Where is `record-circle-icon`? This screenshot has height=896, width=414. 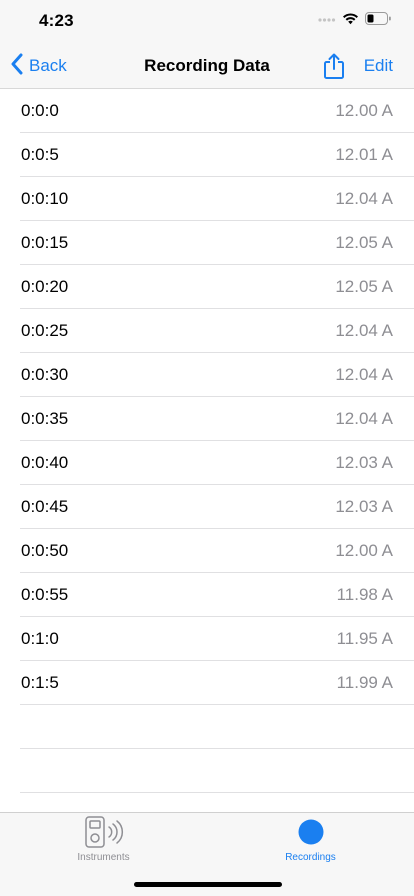
record-circle-icon is located at coordinates (311, 834).